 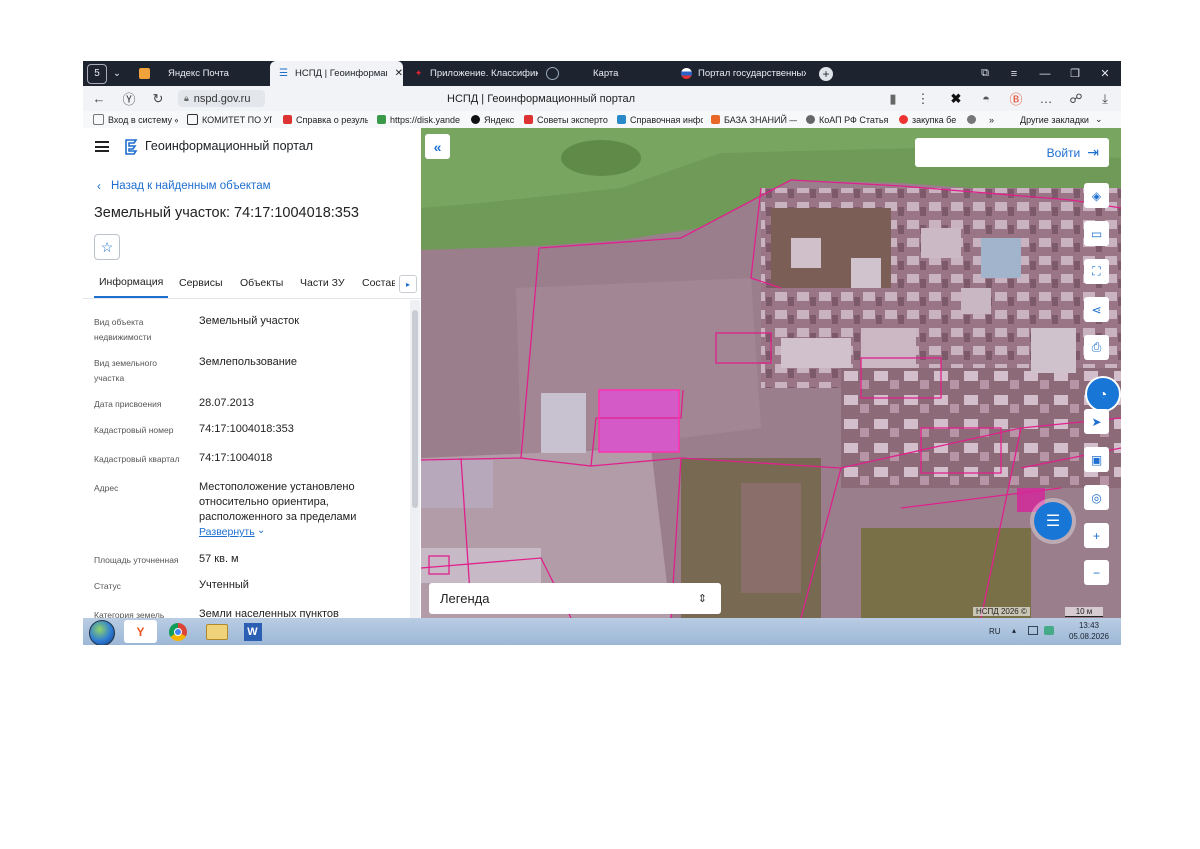 What do you see at coordinates (227, 532) in the screenshot?
I see `expand-address-link: Развернуть` at bounding box center [227, 532].